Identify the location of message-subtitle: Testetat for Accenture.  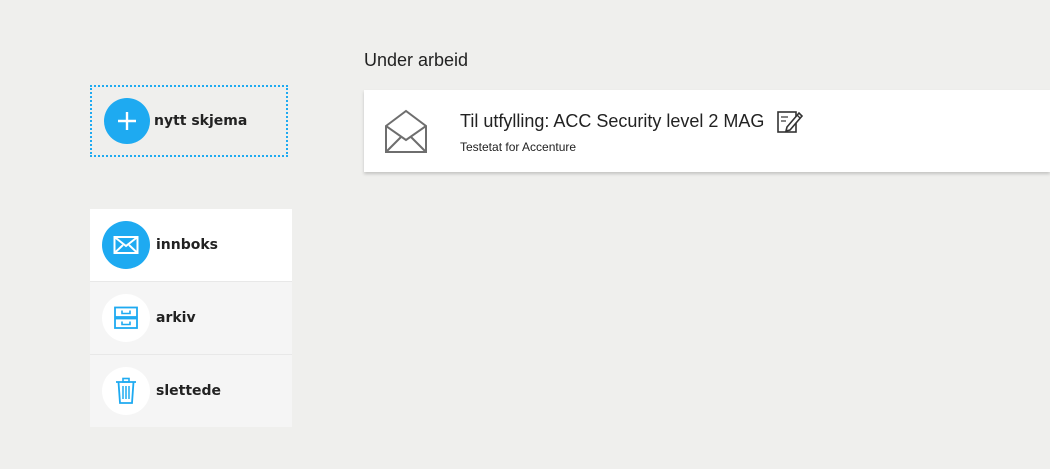
(518, 147).